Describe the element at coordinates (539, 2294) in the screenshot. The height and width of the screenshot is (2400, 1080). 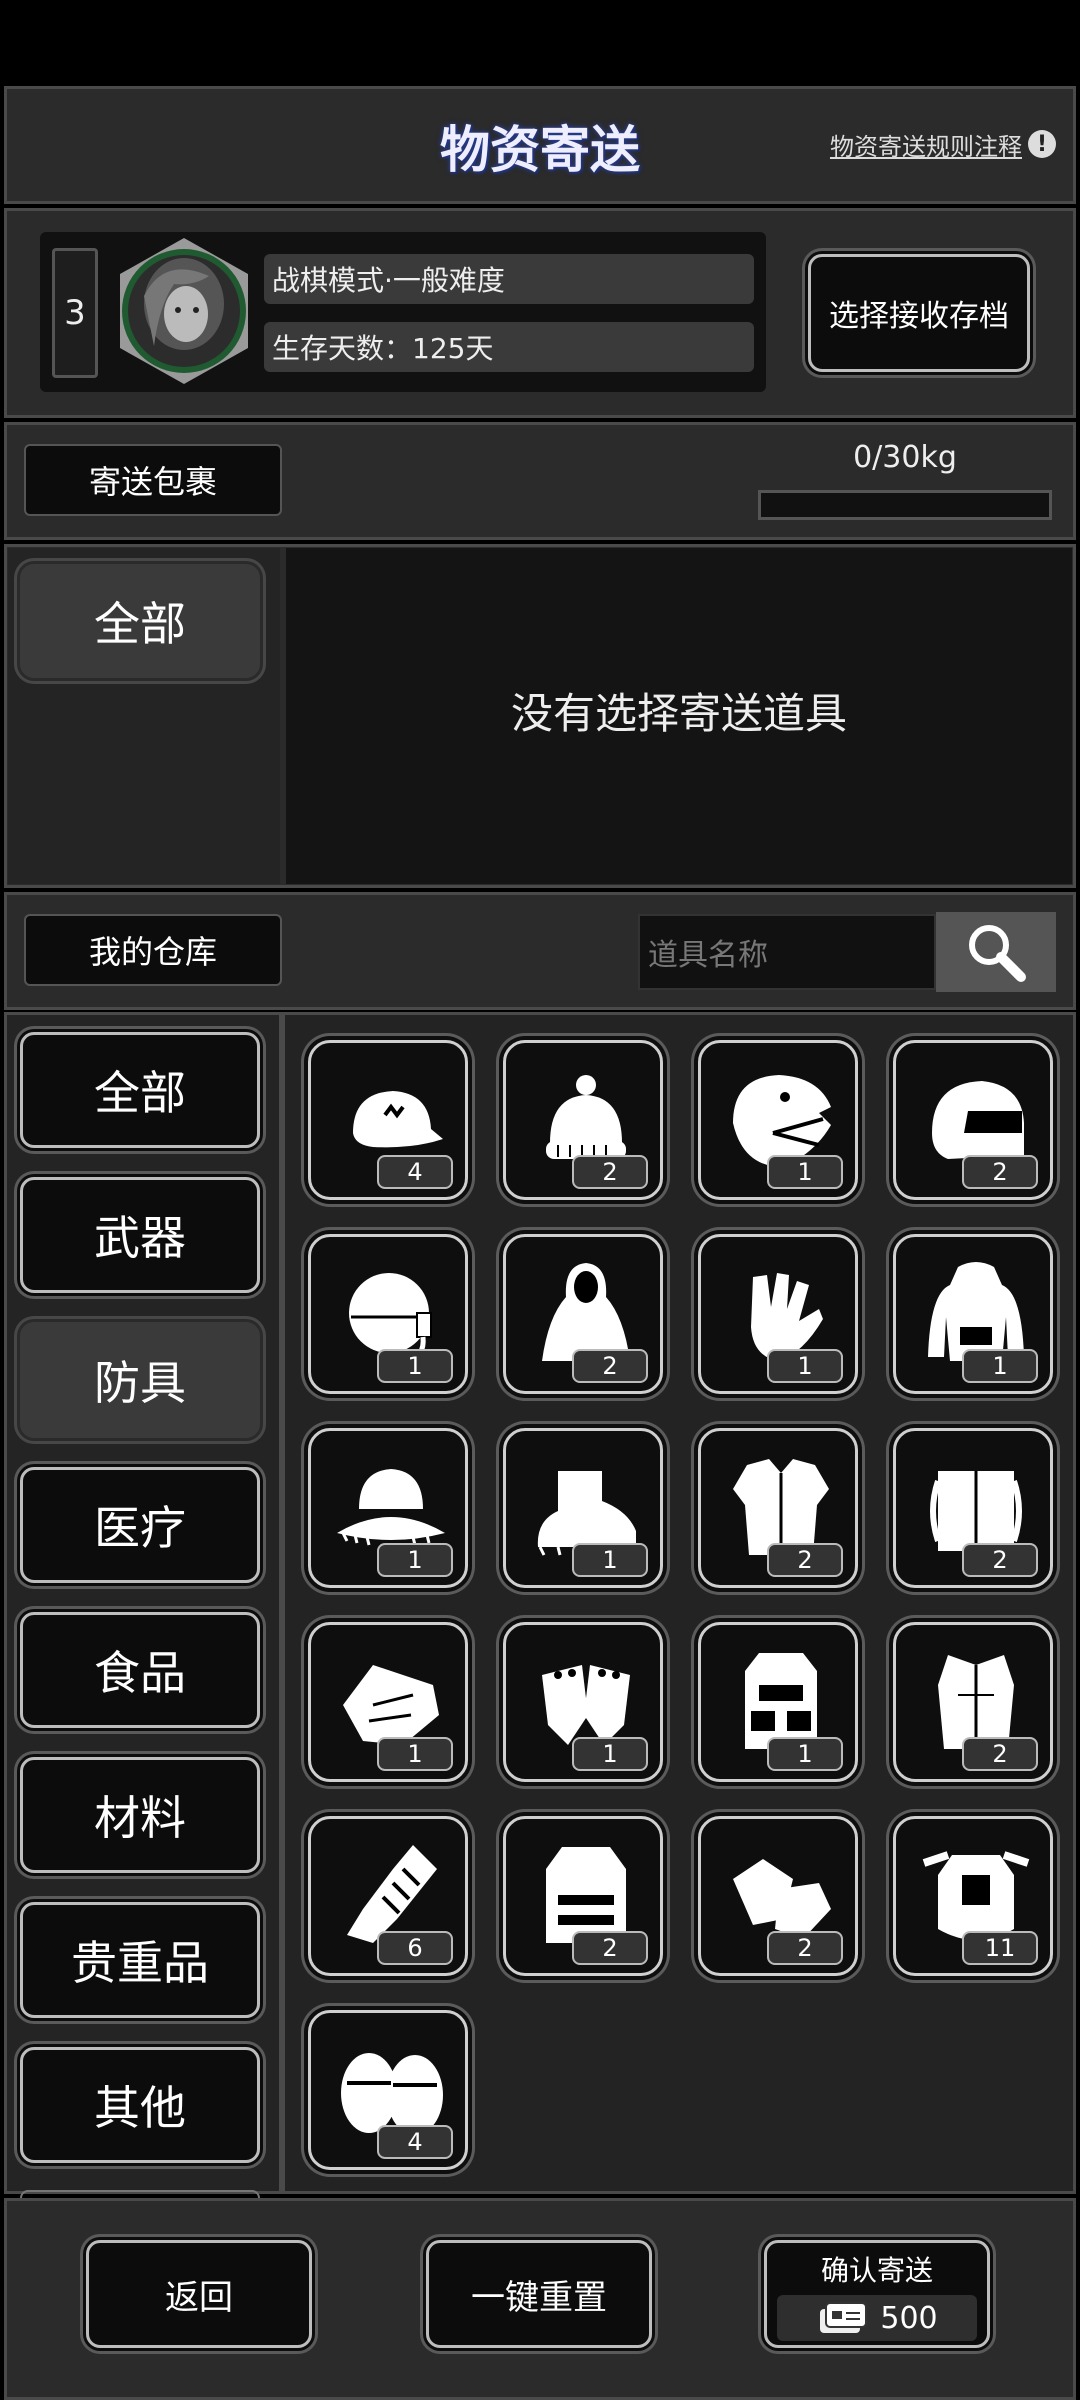
I see `reset-button: 一键重置` at that location.